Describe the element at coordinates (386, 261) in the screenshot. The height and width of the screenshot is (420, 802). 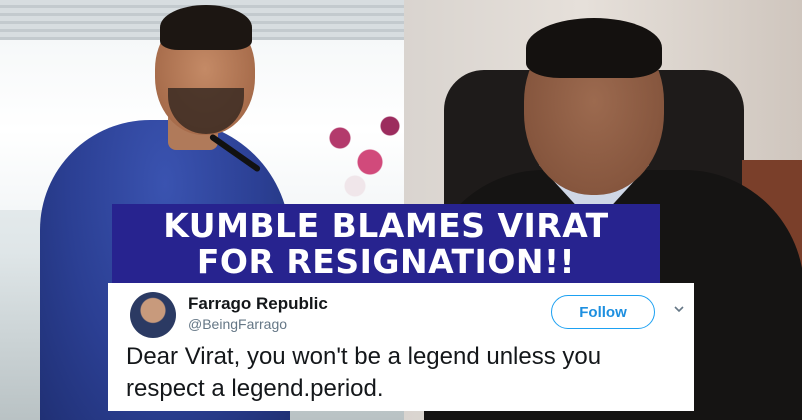
I see `headline-line-2: FOR RESIGNATION!!` at that location.